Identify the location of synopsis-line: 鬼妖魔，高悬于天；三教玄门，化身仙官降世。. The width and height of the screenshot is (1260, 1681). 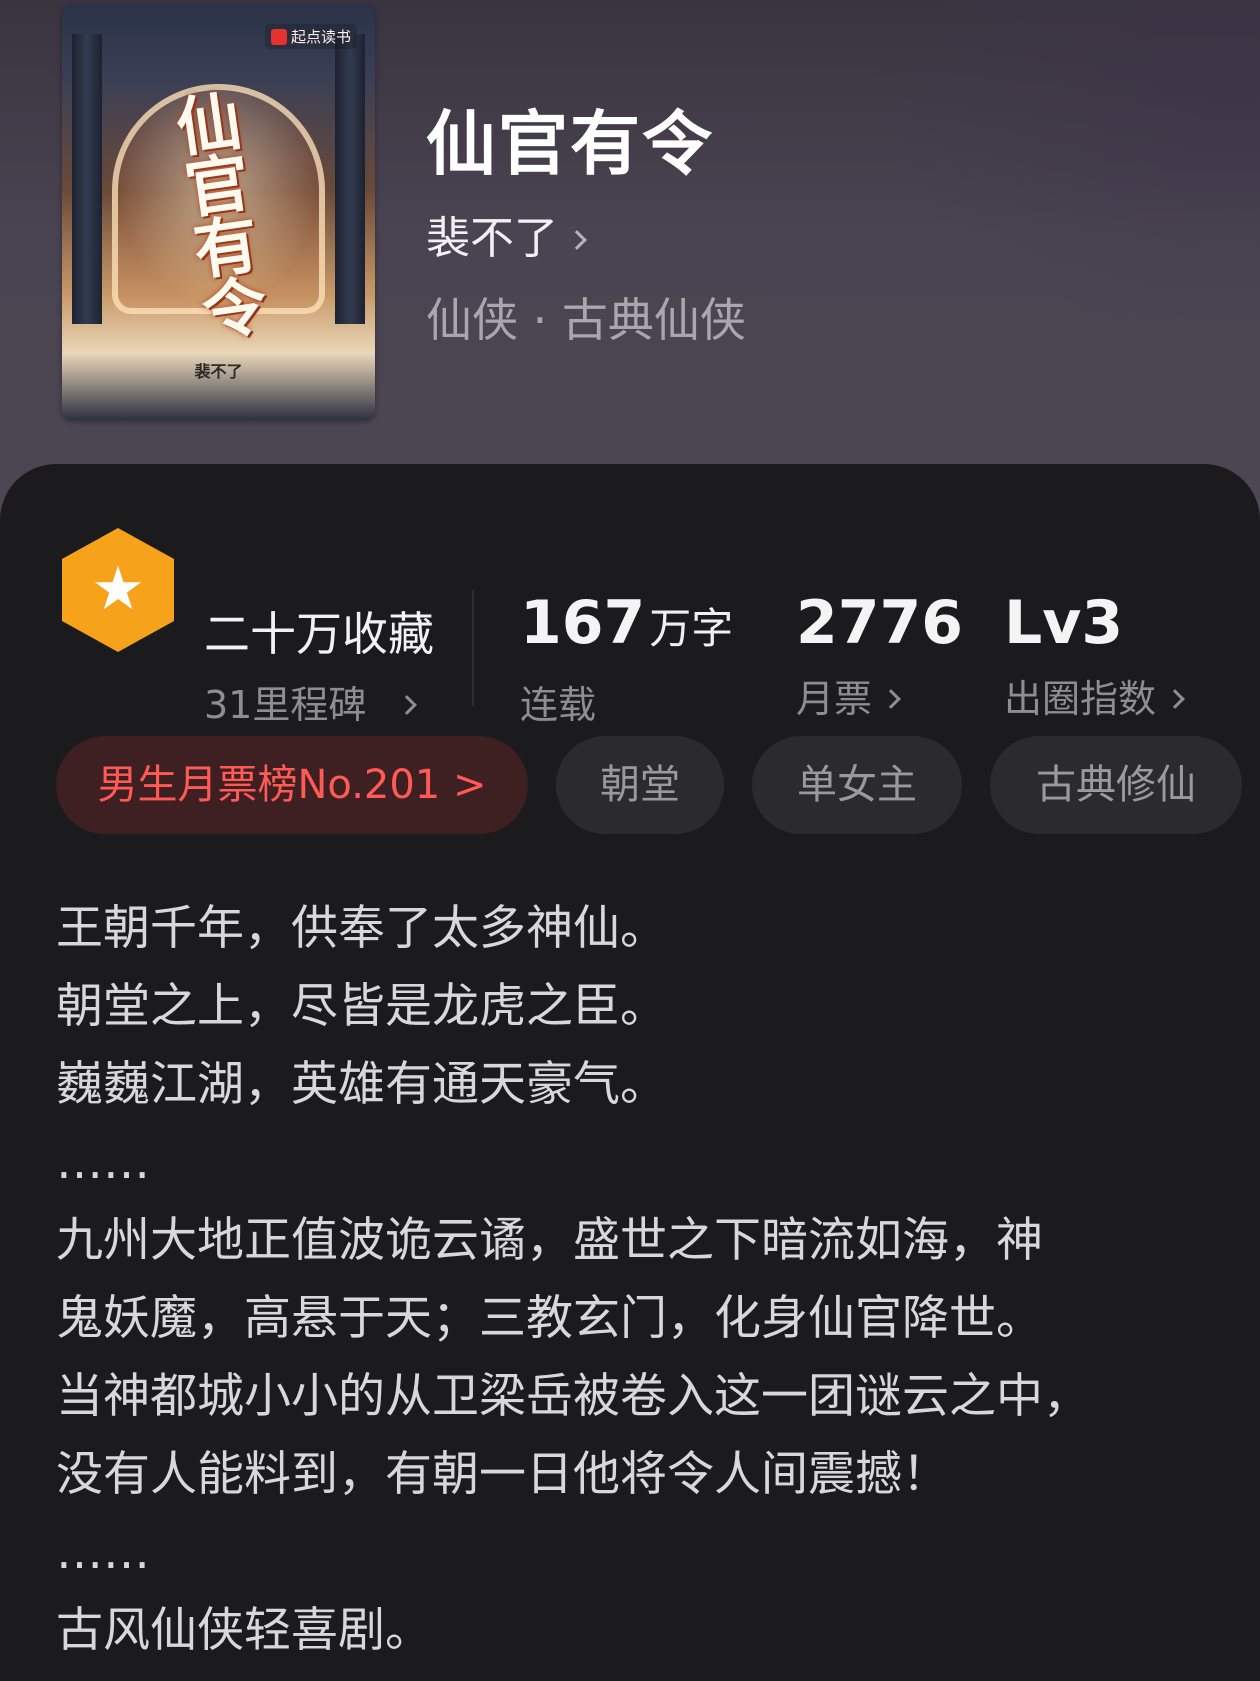
(549, 1318).